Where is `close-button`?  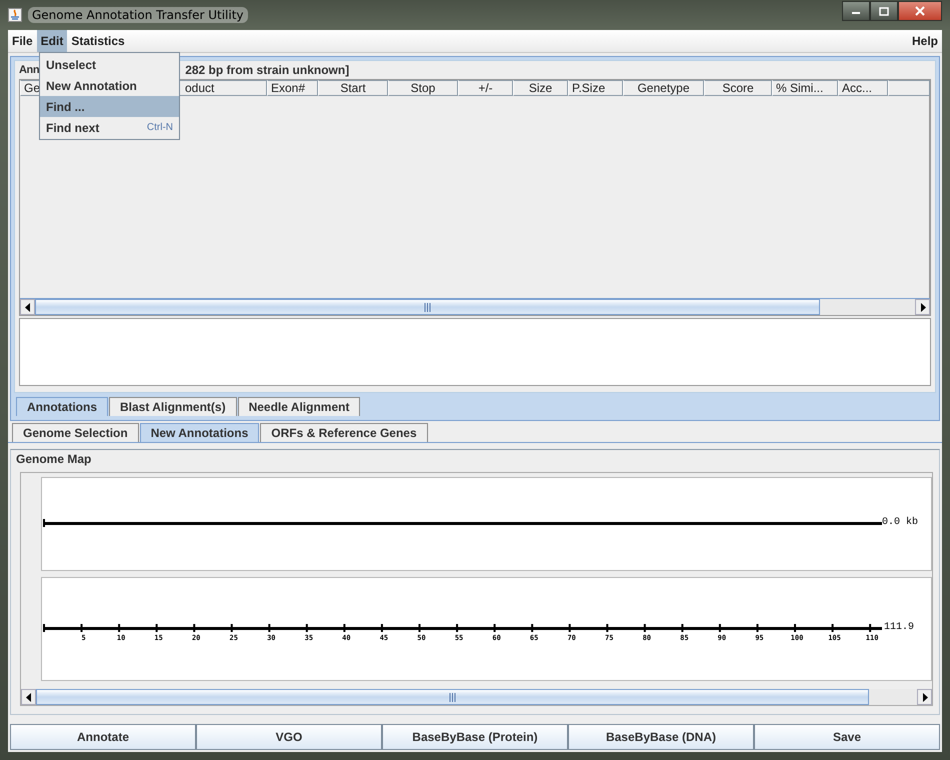
close-button is located at coordinates (920, 11).